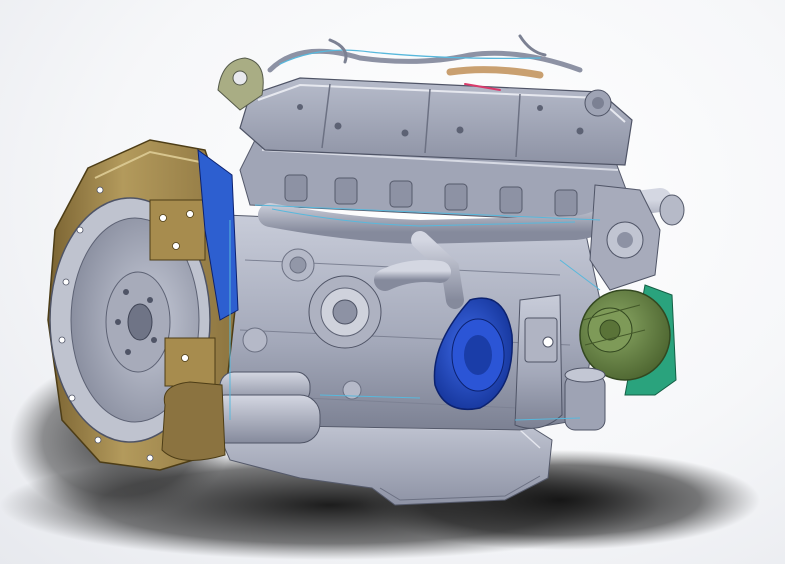  What do you see at coordinates (345, 312) in the screenshot?
I see `turbo-compressor` at bounding box center [345, 312].